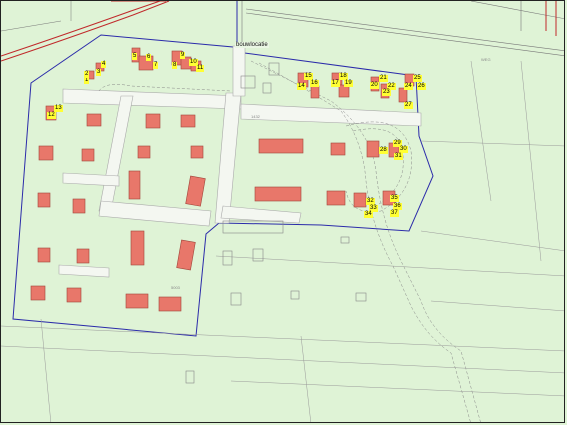  I want to click on lot-label: 17, so click(335, 83).